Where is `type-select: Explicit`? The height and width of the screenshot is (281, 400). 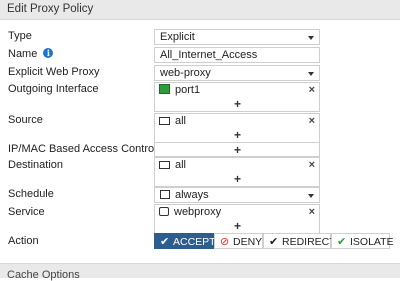
type-select: Explicit is located at coordinates (237, 37).